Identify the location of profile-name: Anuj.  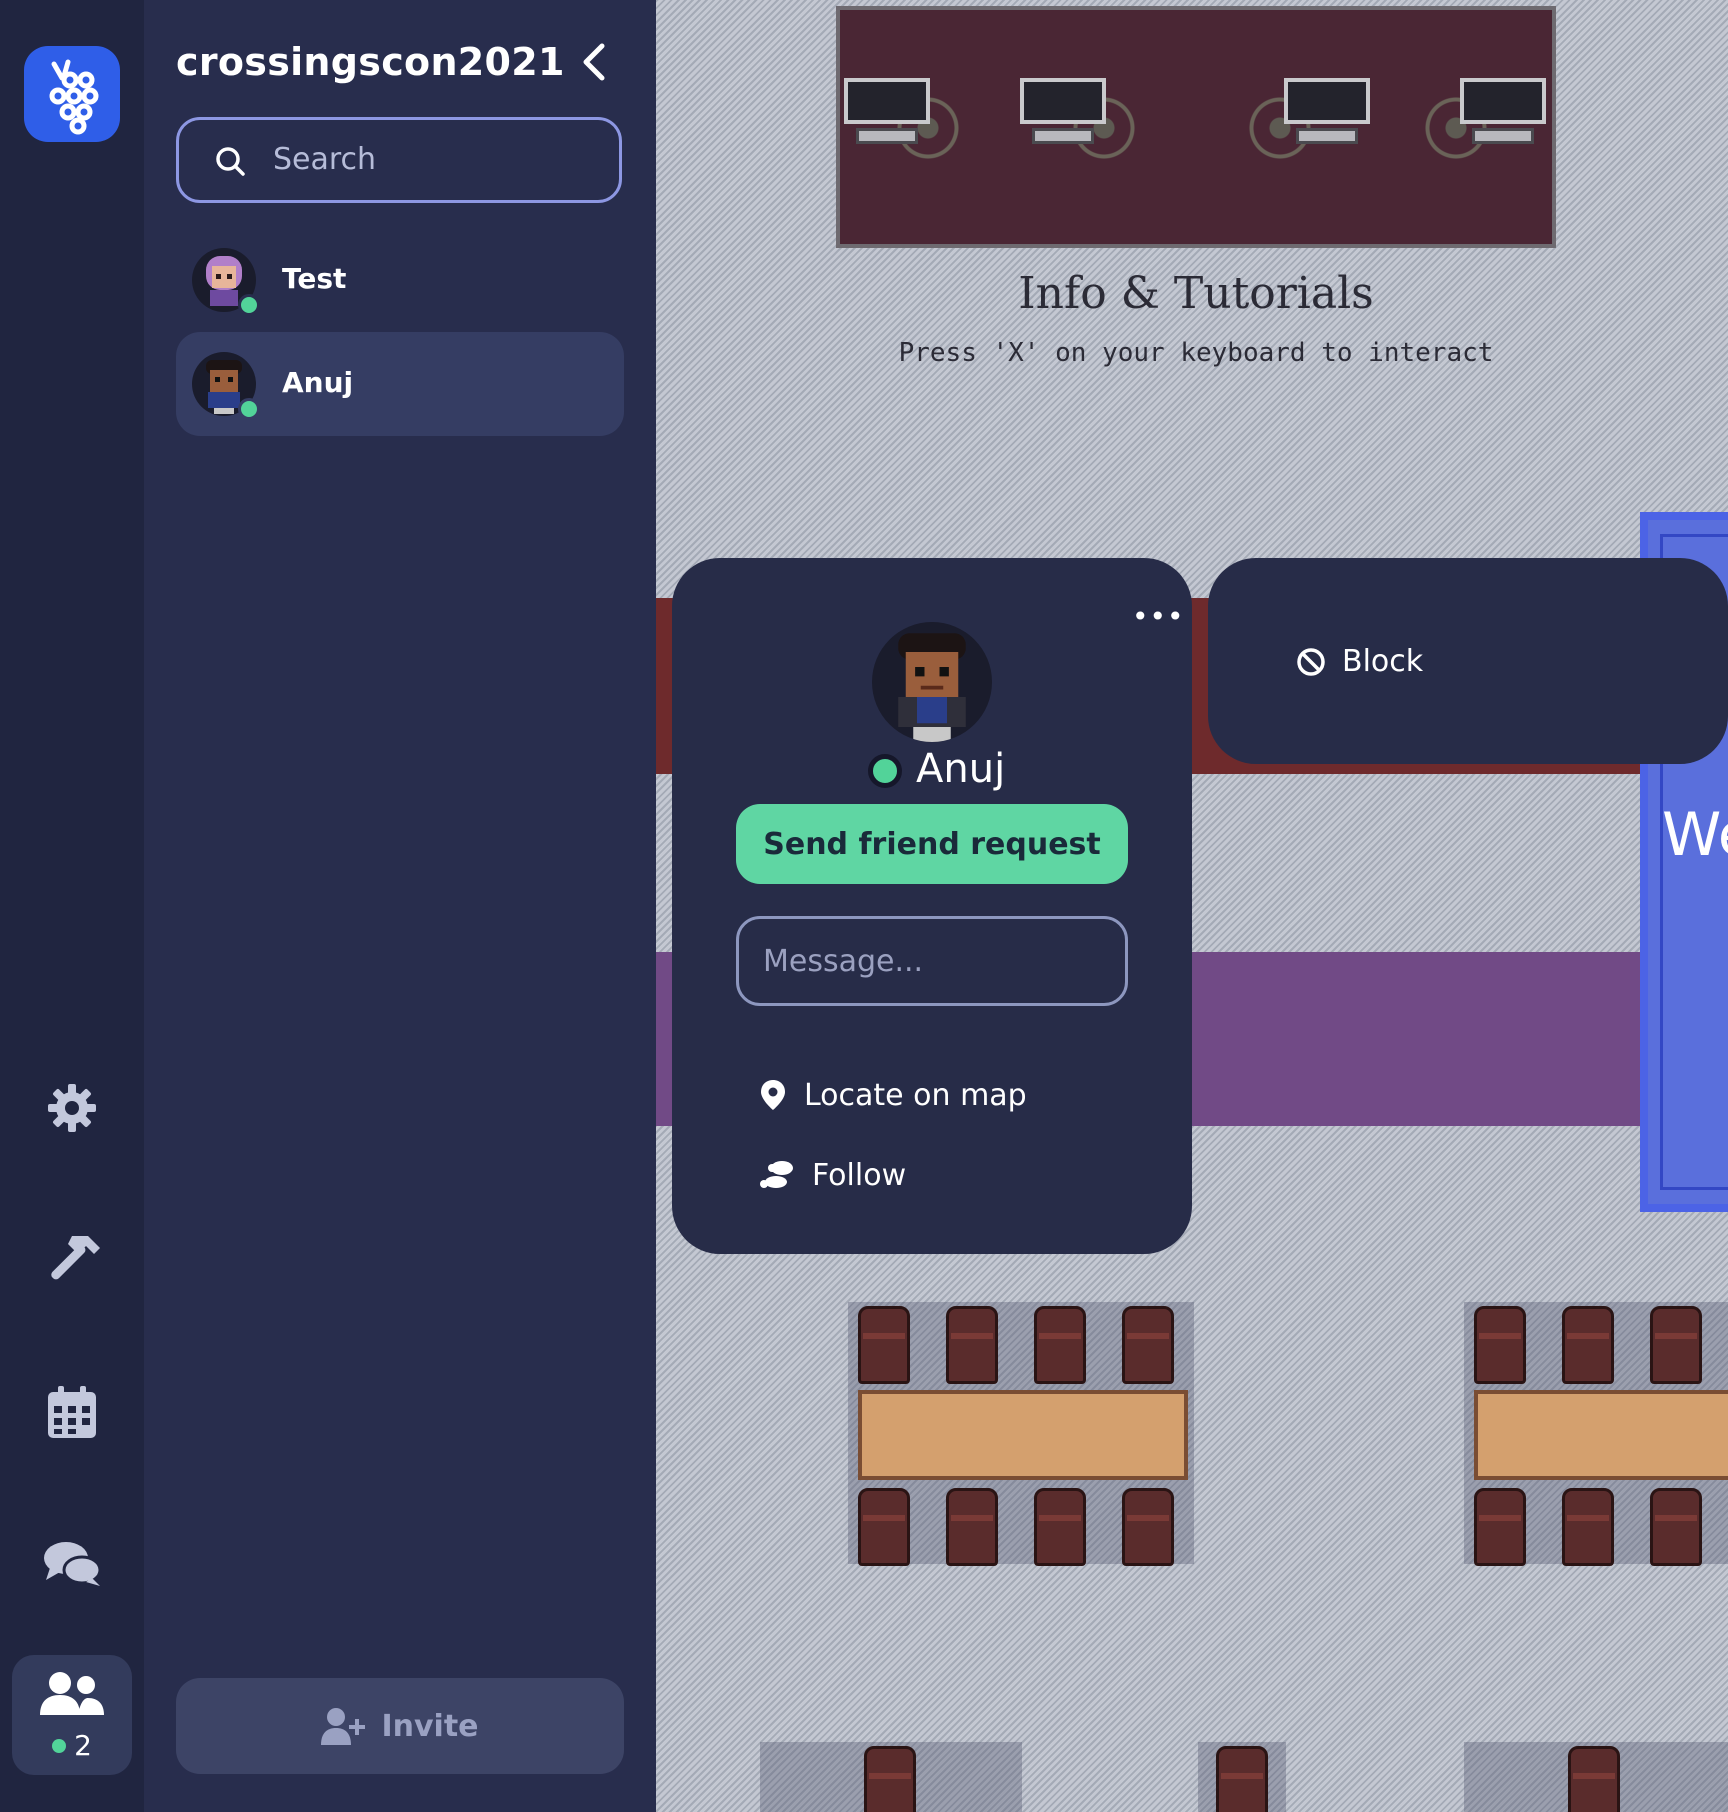
(961, 769).